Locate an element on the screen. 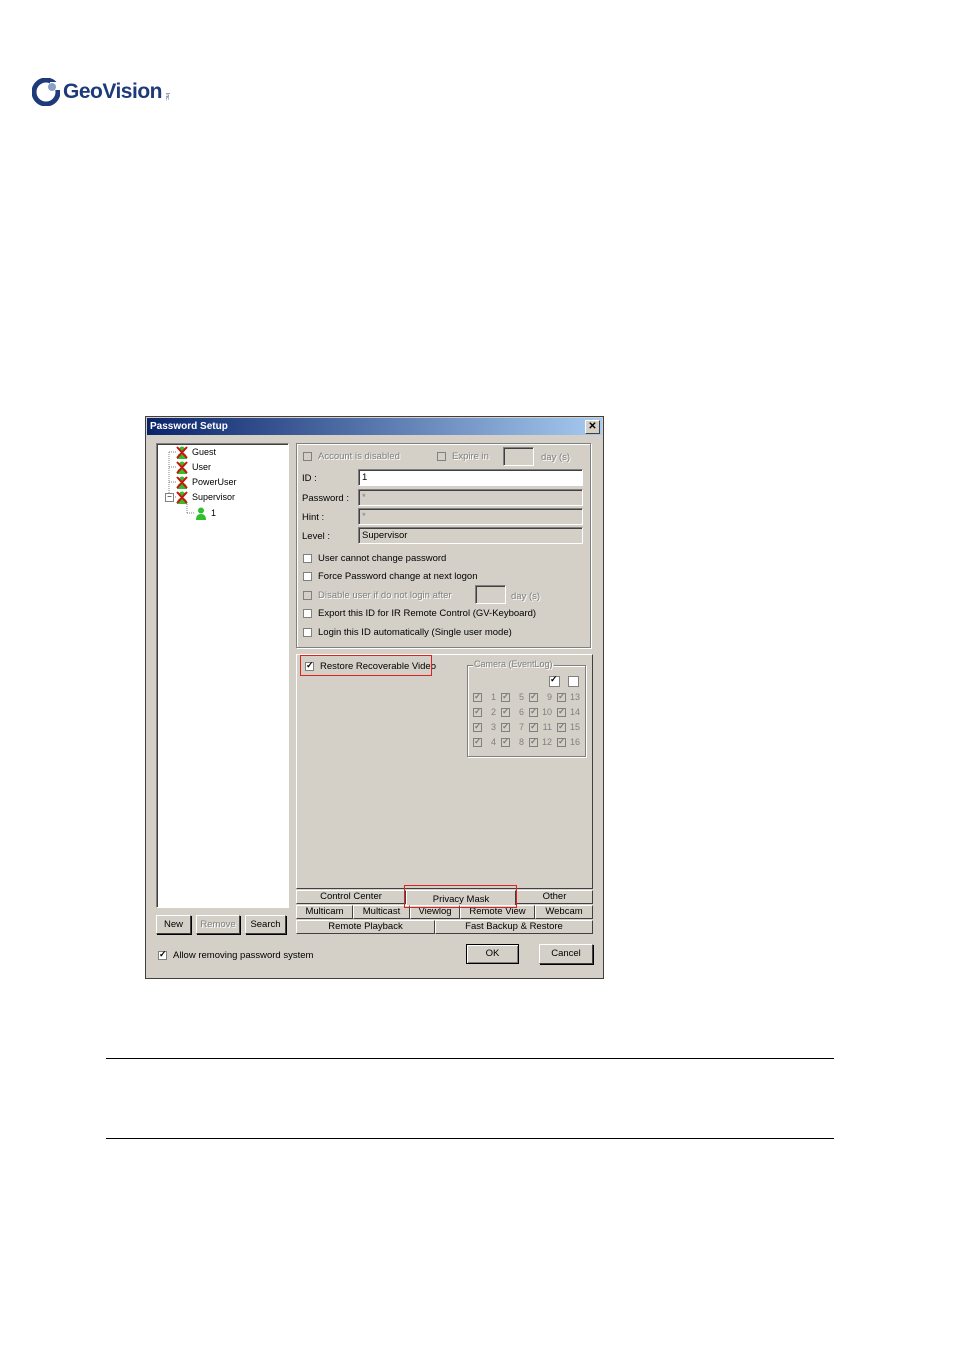 This screenshot has height=1350, width=954. remove-button: Remove is located at coordinates (218, 924).